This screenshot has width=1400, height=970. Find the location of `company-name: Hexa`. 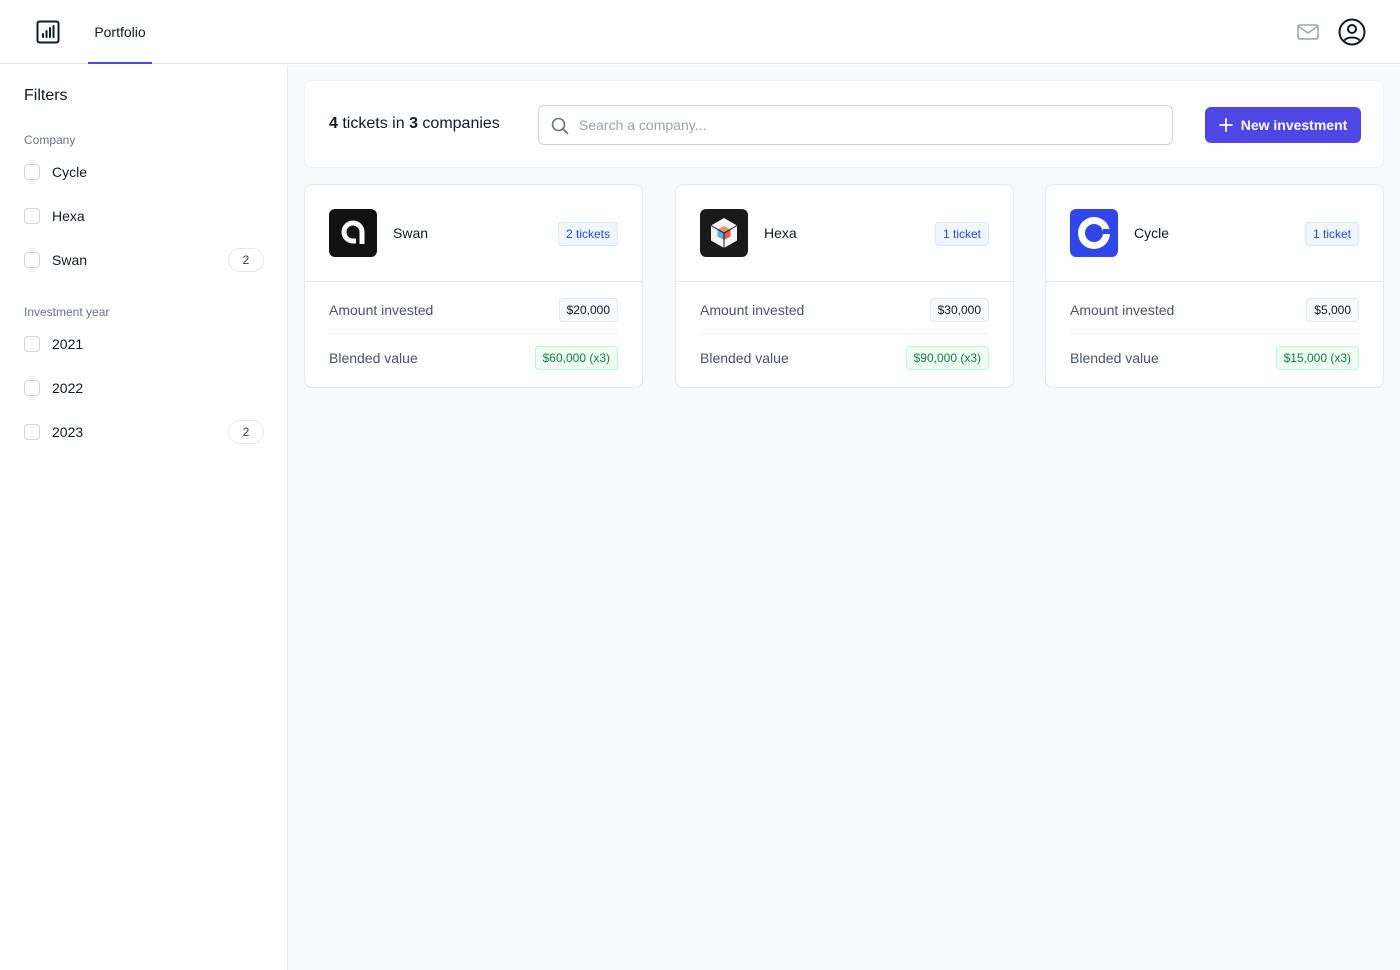

company-name: Hexa is located at coordinates (780, 233).